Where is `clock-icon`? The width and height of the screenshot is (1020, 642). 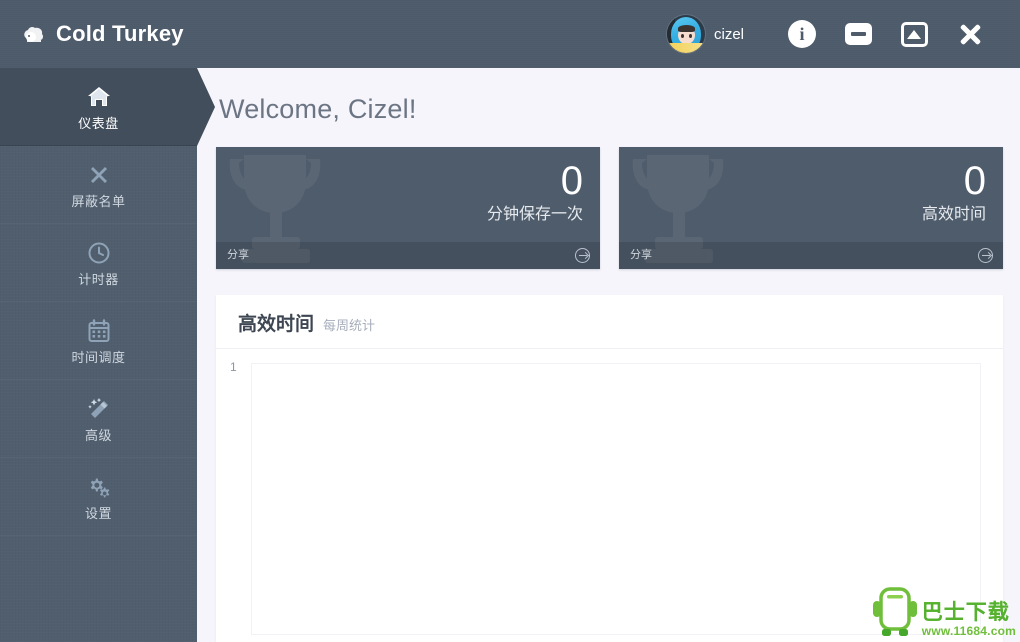 clock-icon is located at coordinates (99, 252).